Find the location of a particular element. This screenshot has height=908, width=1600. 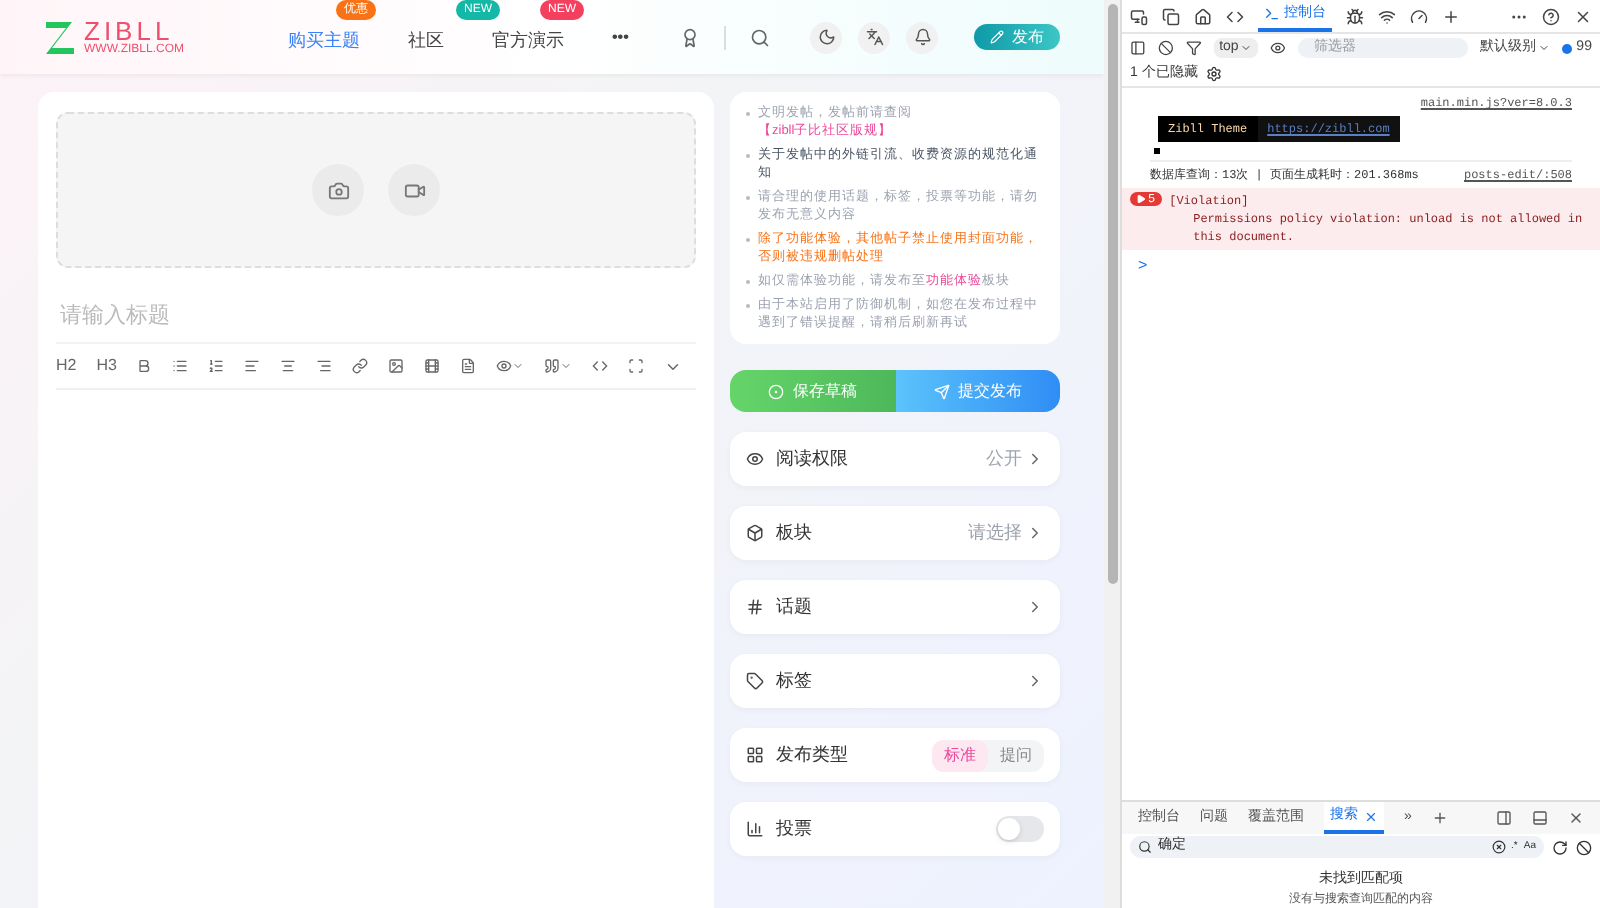

dark-mode-button is located at coordinates (826, 37).